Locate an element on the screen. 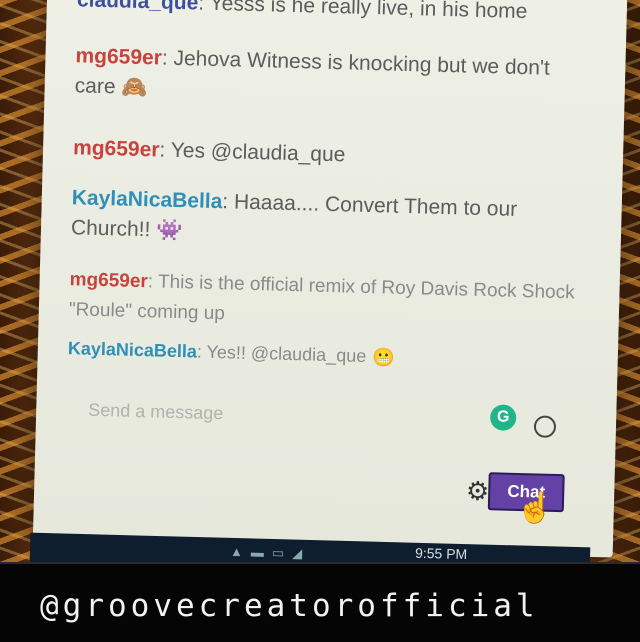 The image size is (640, 642). chat-username: claudia_que is located at coordinates (138, 7).